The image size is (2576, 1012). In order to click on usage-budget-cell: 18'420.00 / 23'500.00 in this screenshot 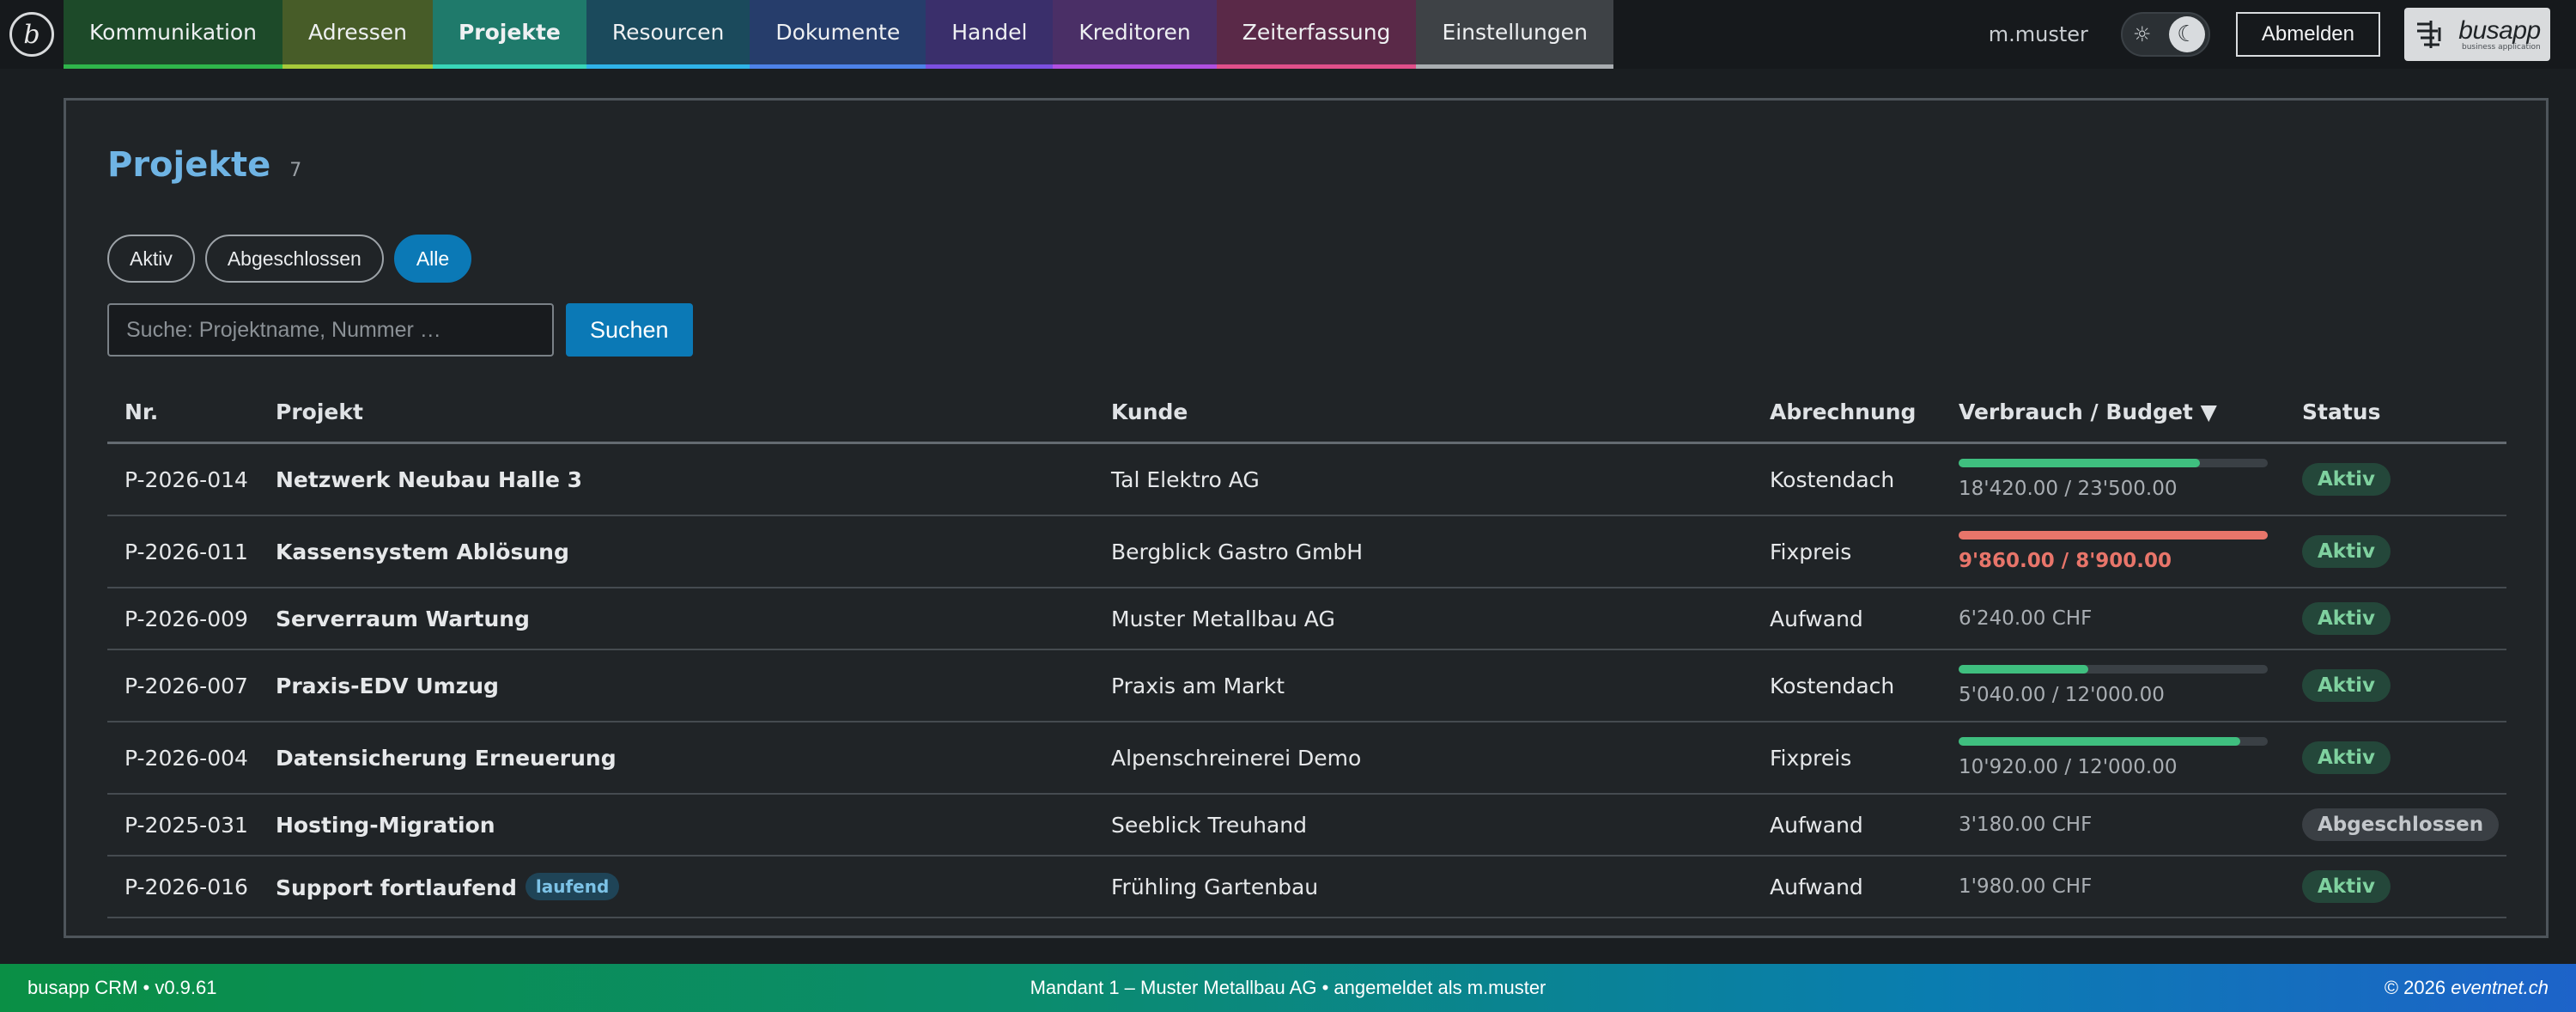, I will do `click(2113, 479)`.